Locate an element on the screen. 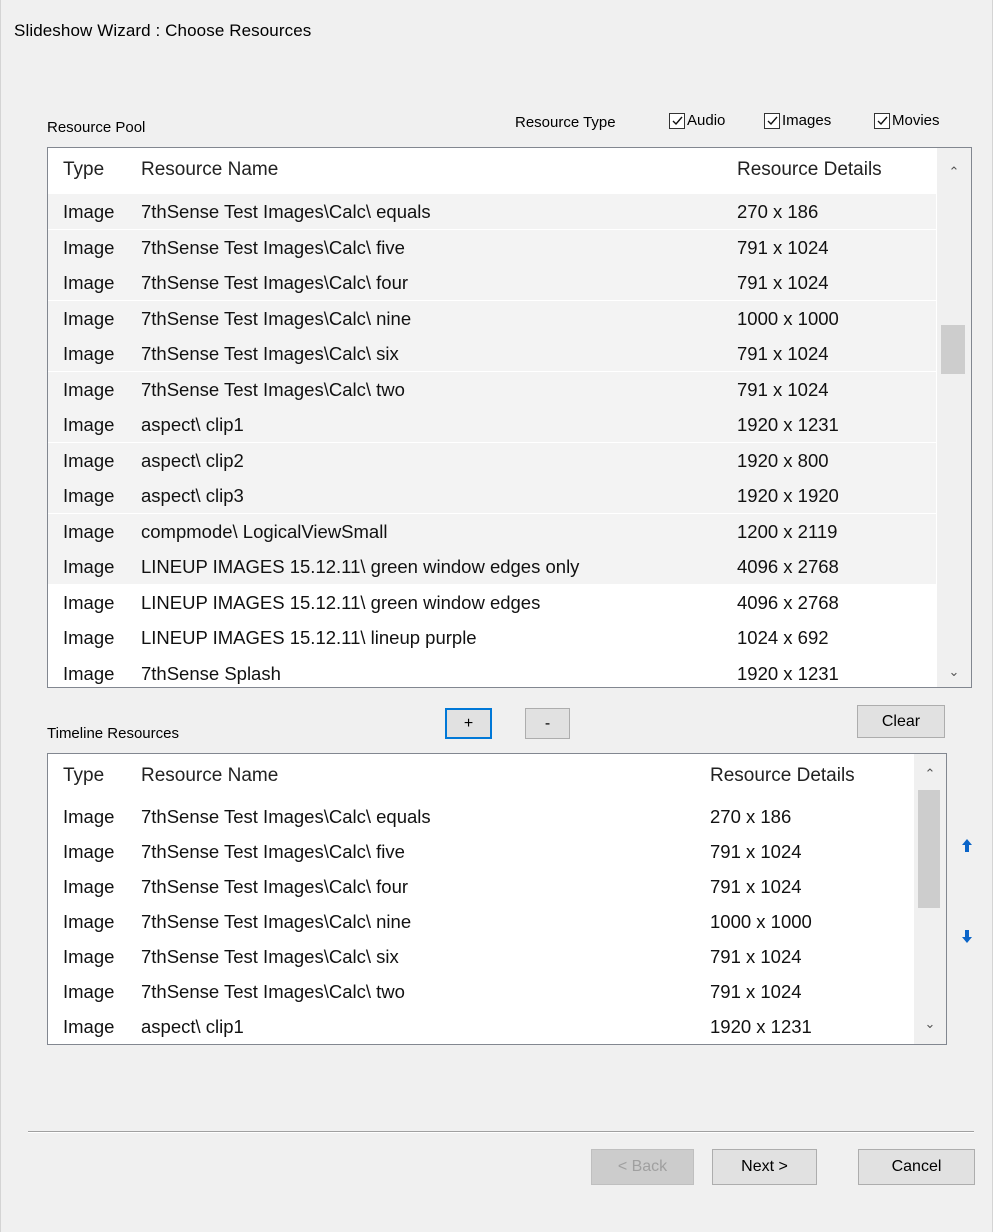 The height and width of the screenshot is (1232, 993). resource-pool-scrollbar: ⌃ ⌄ is located at coordinates (954, 417).